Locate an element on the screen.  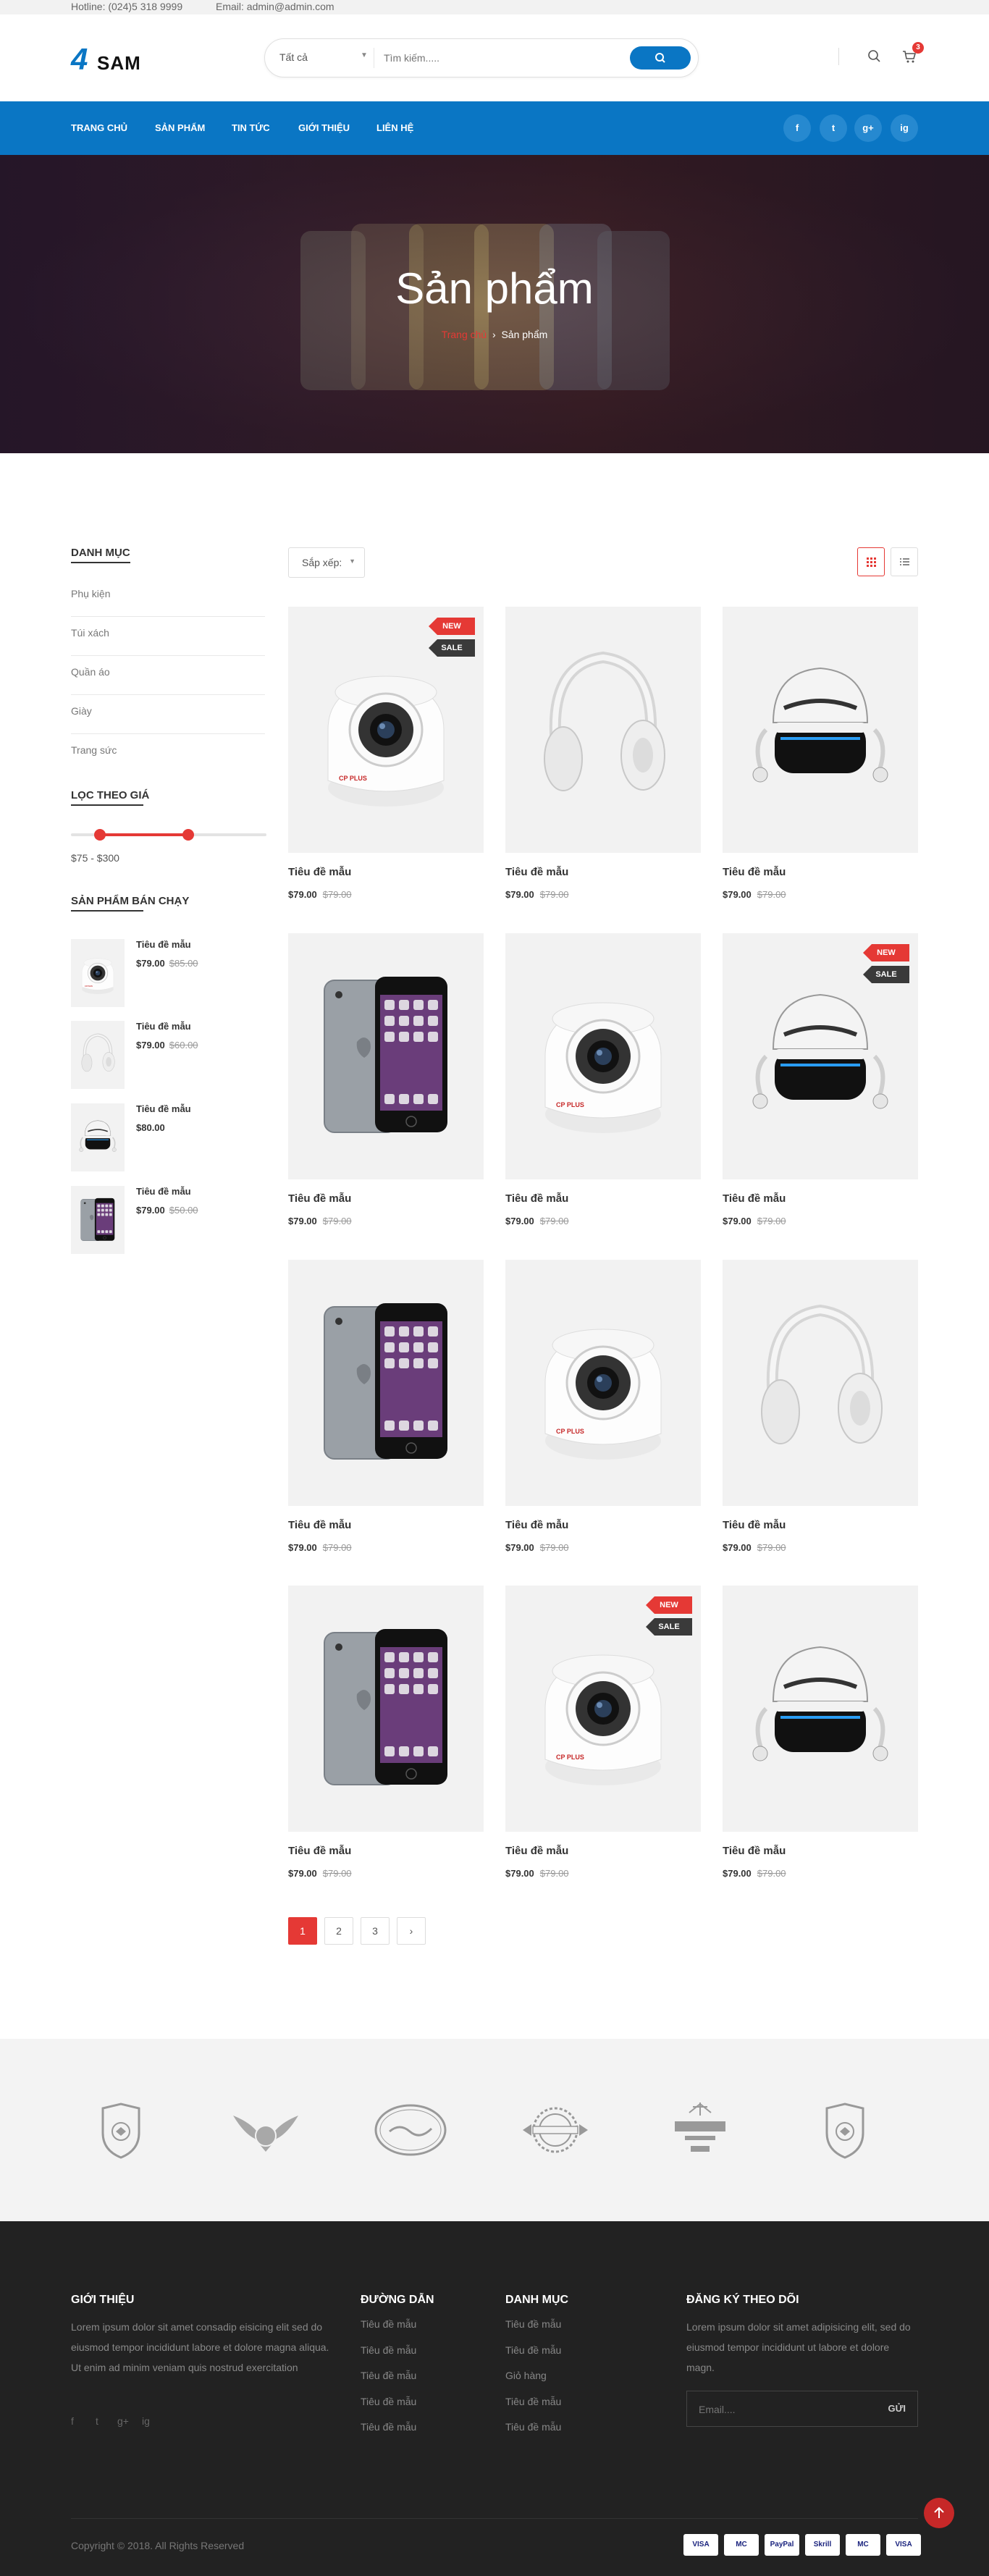
mastercard-icon: MC is located at coordinates (863, 2545).